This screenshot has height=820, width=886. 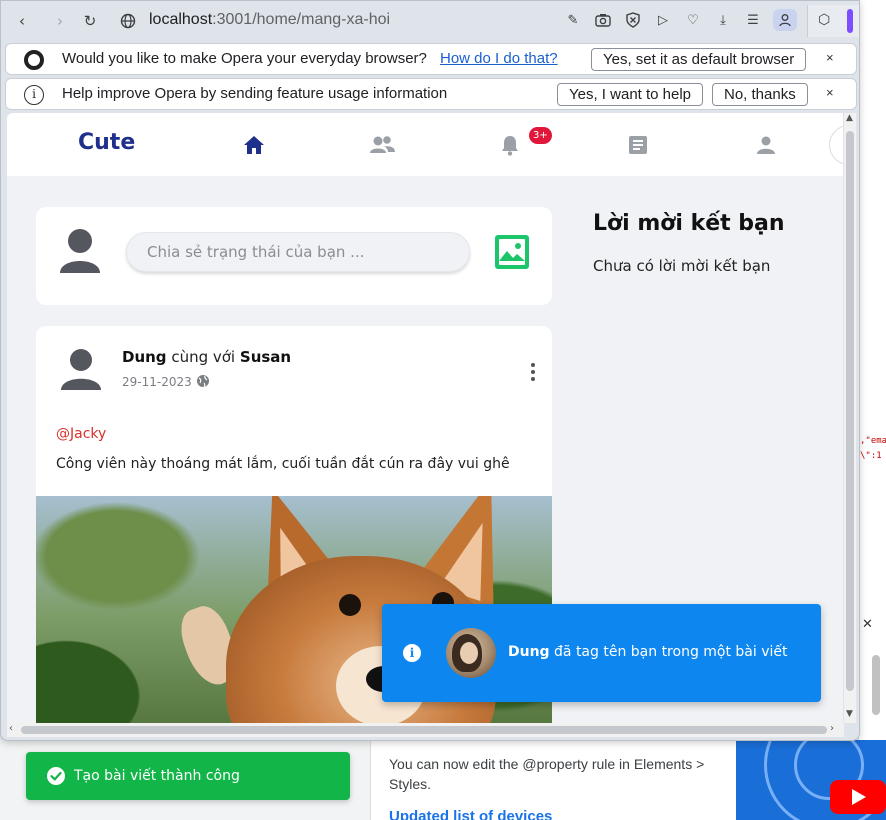 I want to click on how-do-i-link: How do I do that?, so click(x=499, y=58).